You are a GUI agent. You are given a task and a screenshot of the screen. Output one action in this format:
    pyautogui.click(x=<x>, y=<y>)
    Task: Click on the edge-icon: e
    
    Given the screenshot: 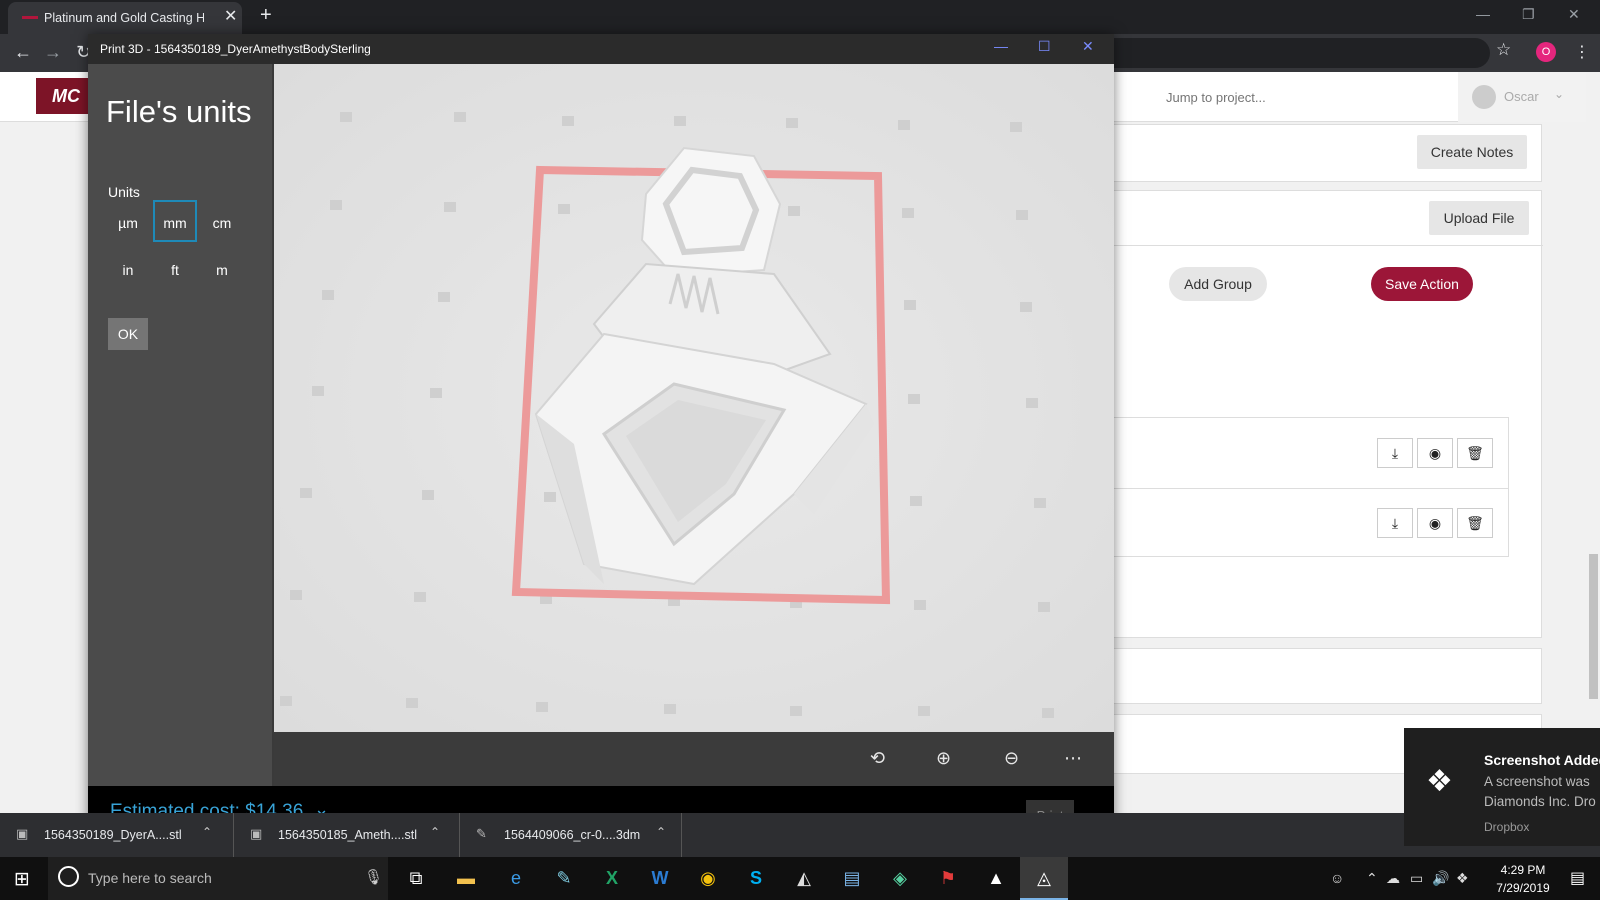 What is the action you would take?
    pyautogui.click(x=516, y=878)
    